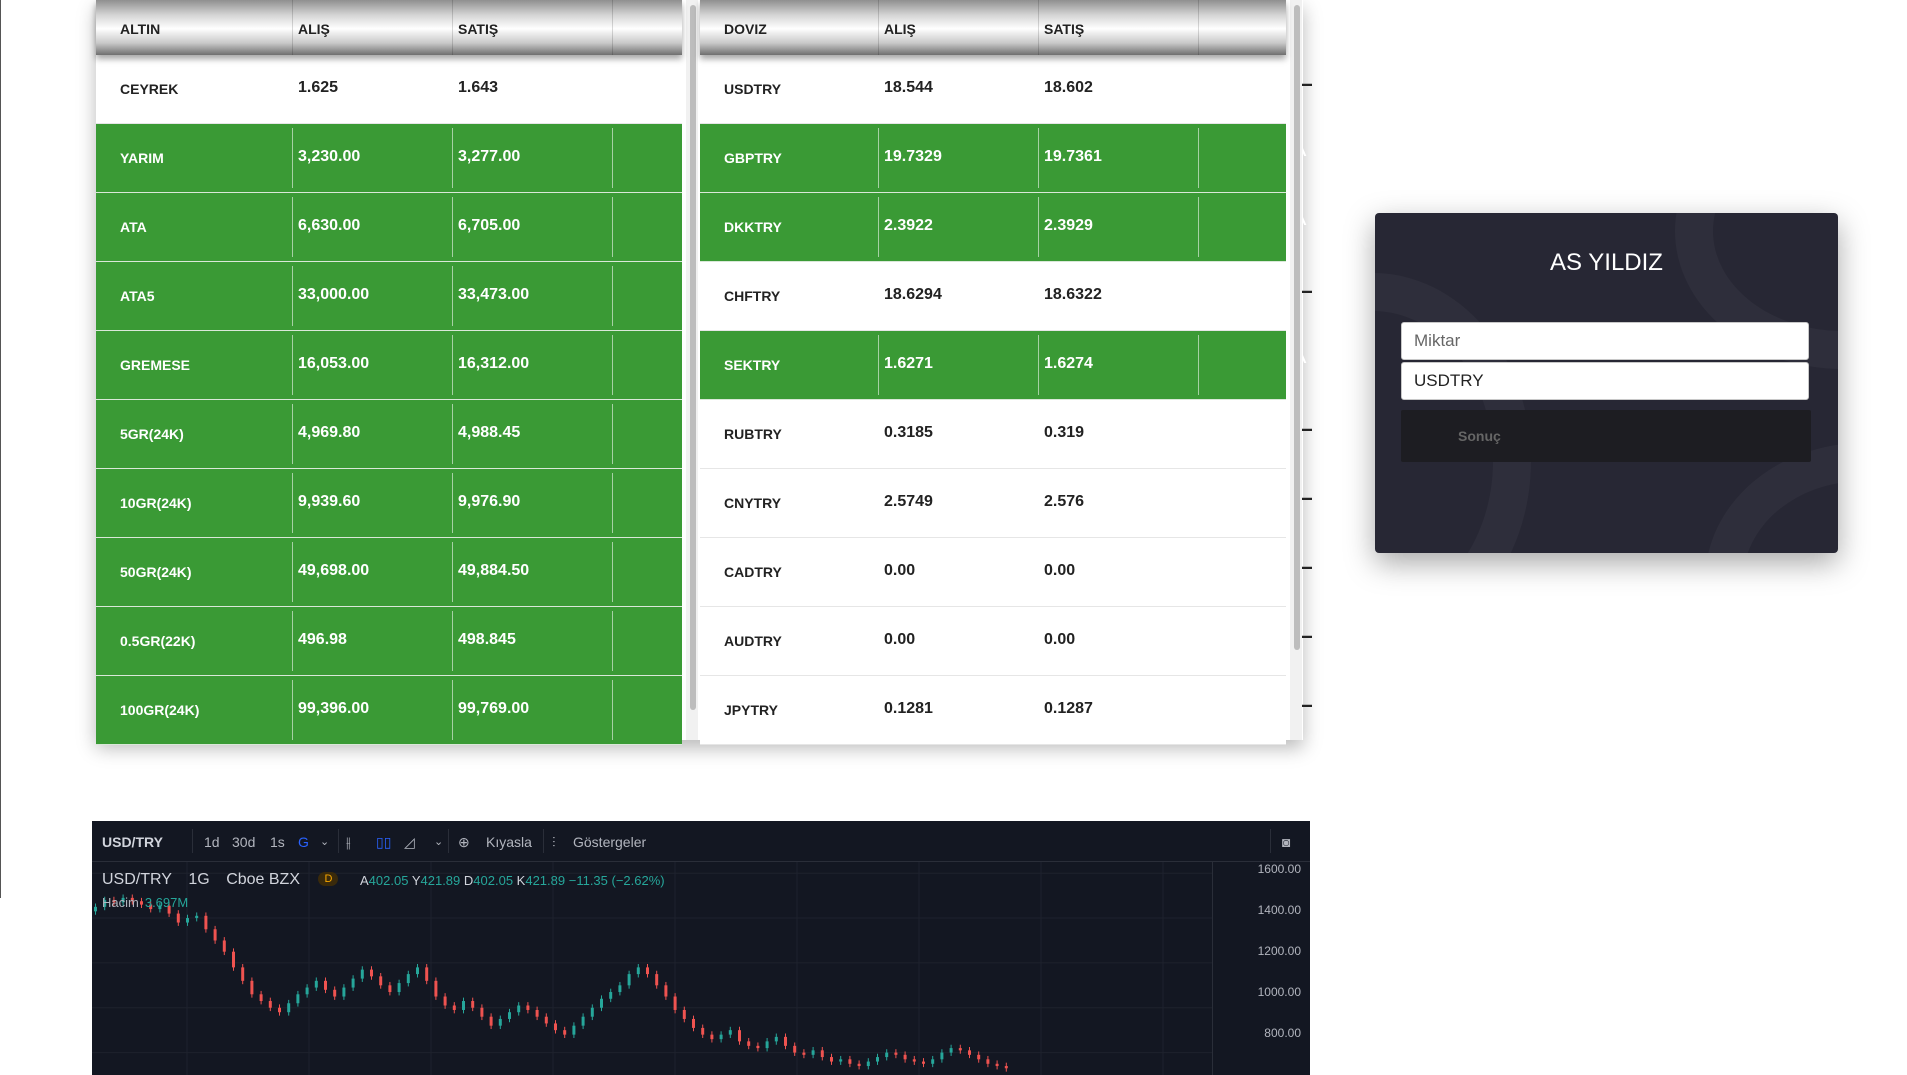 This screenshot has width=1907, height=1075. I want to click on interval-30d: 30d, so click(243, 842).